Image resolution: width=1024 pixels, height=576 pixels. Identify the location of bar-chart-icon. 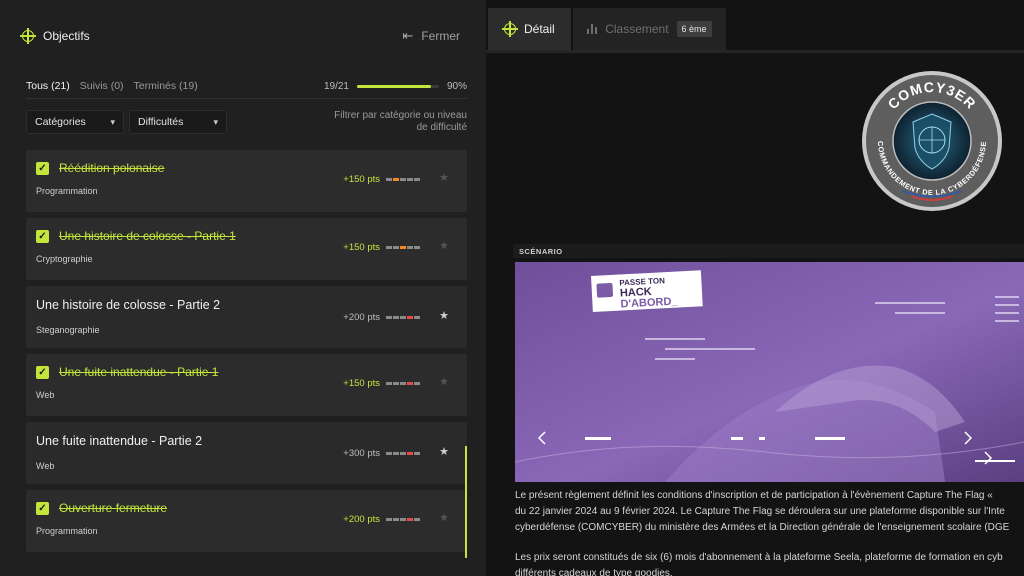
(592, 29).